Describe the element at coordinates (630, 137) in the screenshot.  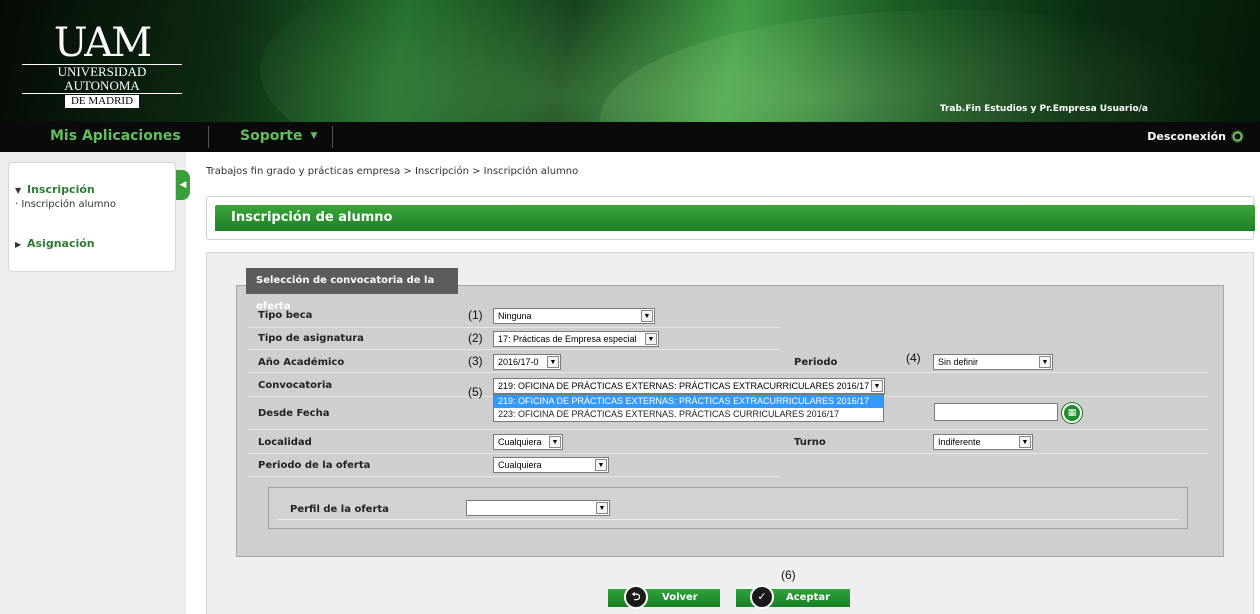
I see `top-navigation: Mis Aplicaciones Soporte ▼ Desconexión` at that location.